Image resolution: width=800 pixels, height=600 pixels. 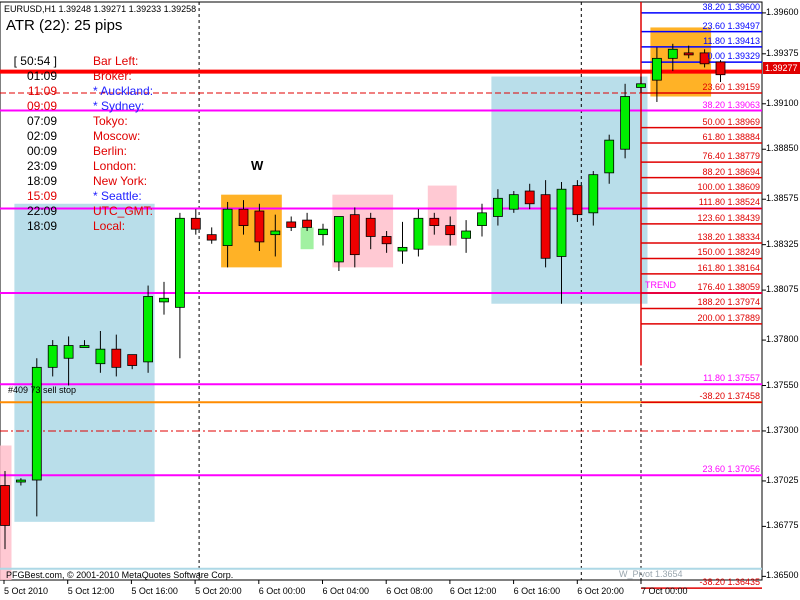 I want to click on clock-time: 02:09, so click(x=41, y=136).